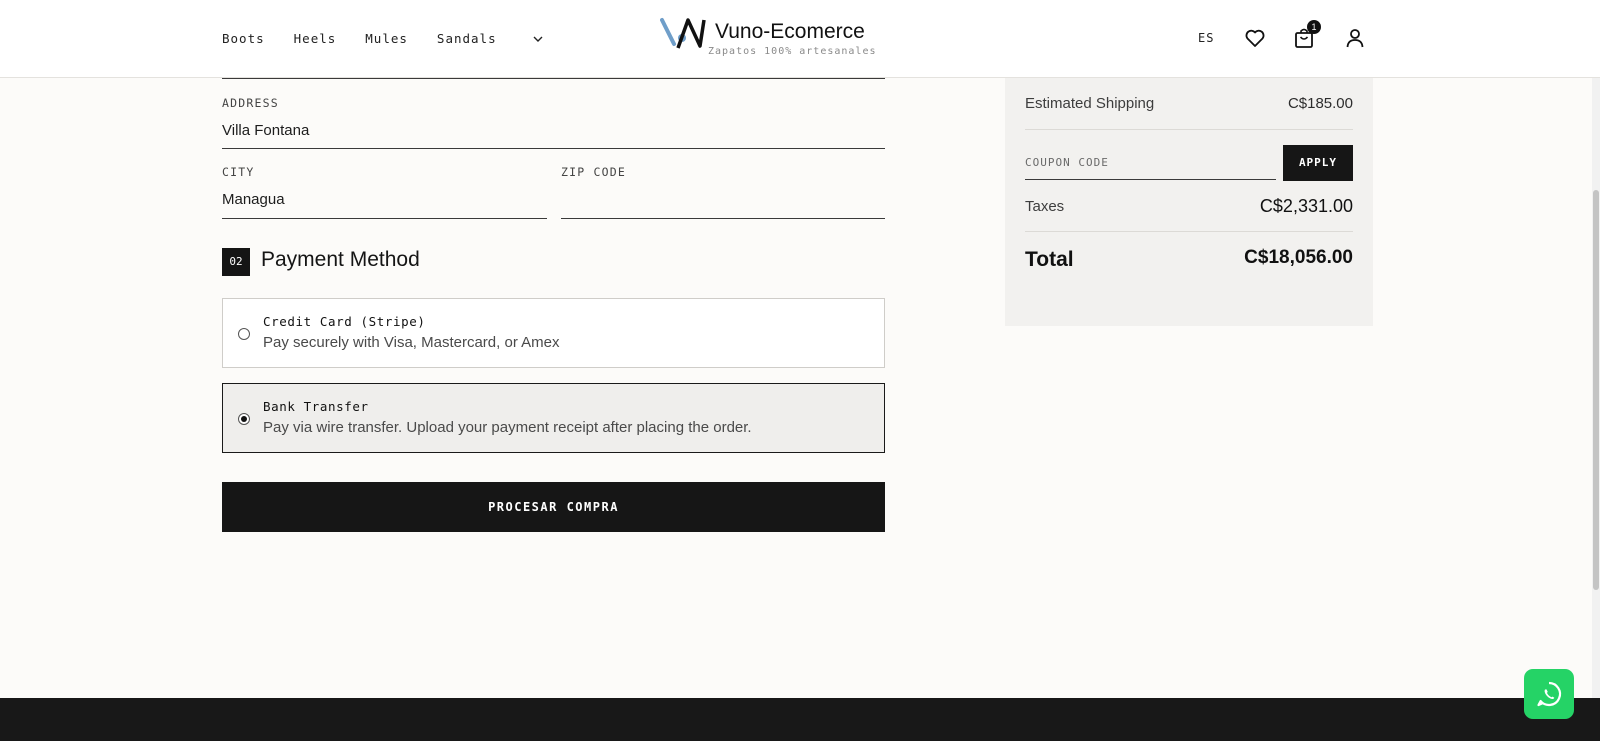 The width and height of the screenshot is (1600, 741). I want to click on total-value: C$18,056.00, so click(1298, 257).